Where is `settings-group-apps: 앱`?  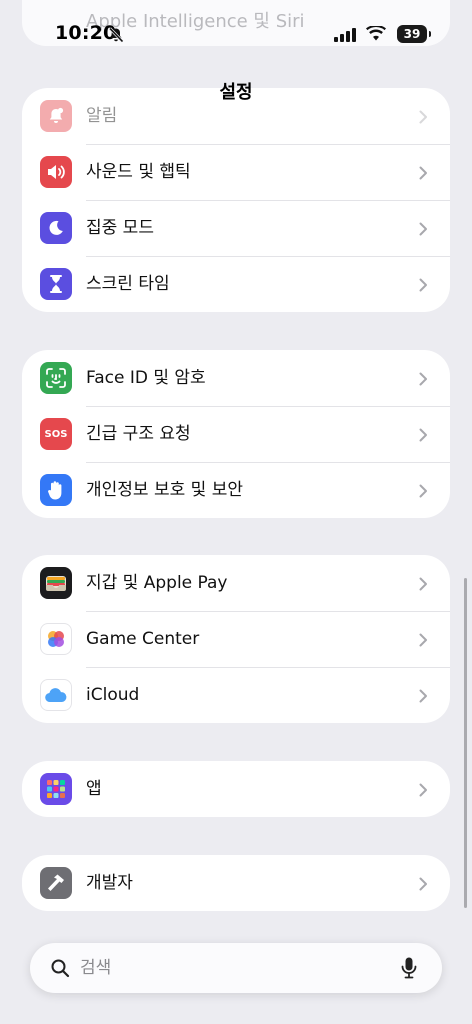 settings-group-apps: 앱 is located at coordinates (236, 789).